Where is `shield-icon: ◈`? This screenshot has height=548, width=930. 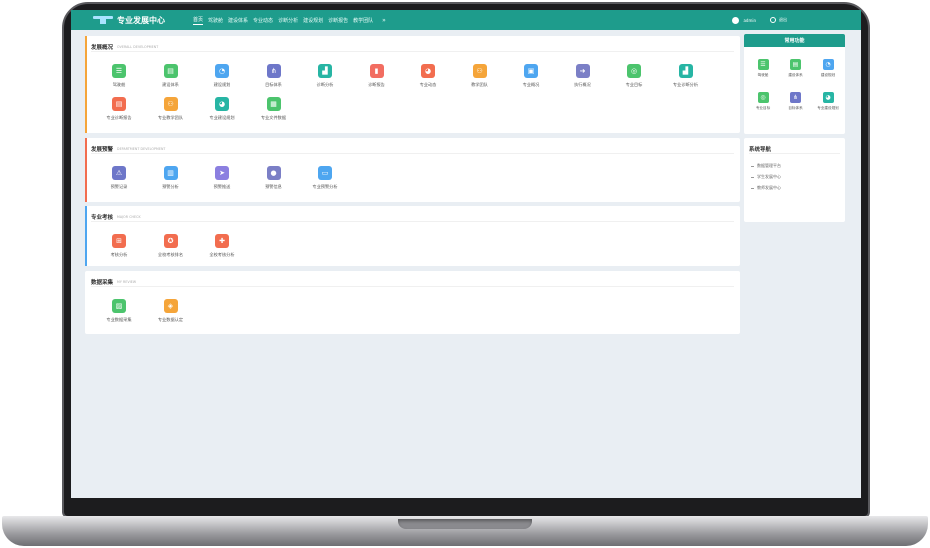
shield-icon: ◈ is located at coordinates (170, 306).